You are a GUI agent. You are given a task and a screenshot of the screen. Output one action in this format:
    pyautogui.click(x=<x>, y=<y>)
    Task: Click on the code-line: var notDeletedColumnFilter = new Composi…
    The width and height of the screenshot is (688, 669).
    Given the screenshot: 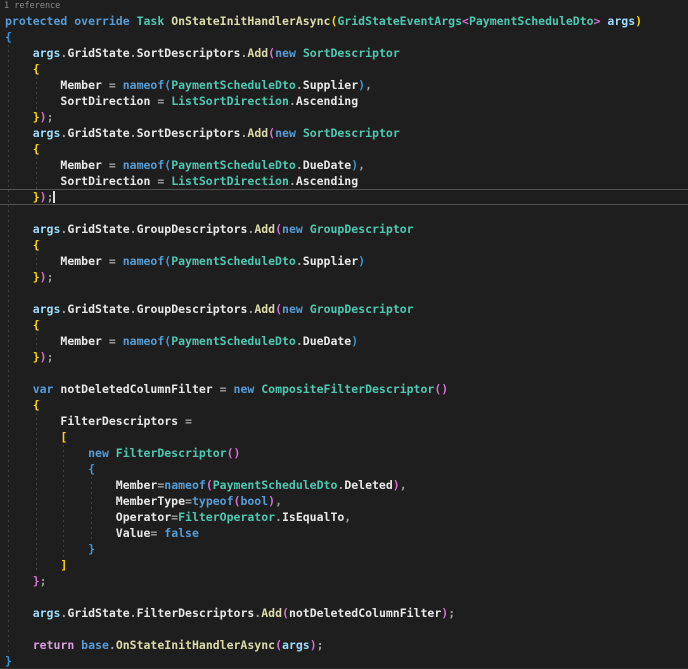 What is the action you would take?
    pyautogui.click(x=344, y=389)
    